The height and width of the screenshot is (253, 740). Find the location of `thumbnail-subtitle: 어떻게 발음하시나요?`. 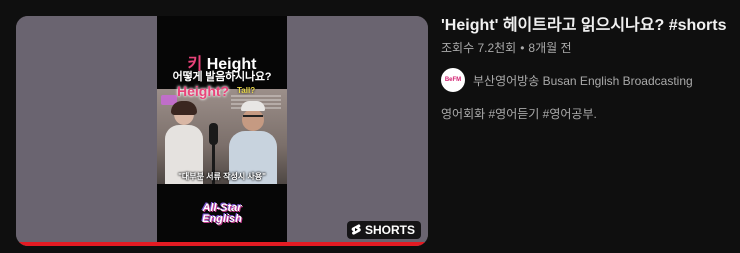

thumbnail-subtitle: 어떻게 발음하시나요? is located at coordinates (222, 77).